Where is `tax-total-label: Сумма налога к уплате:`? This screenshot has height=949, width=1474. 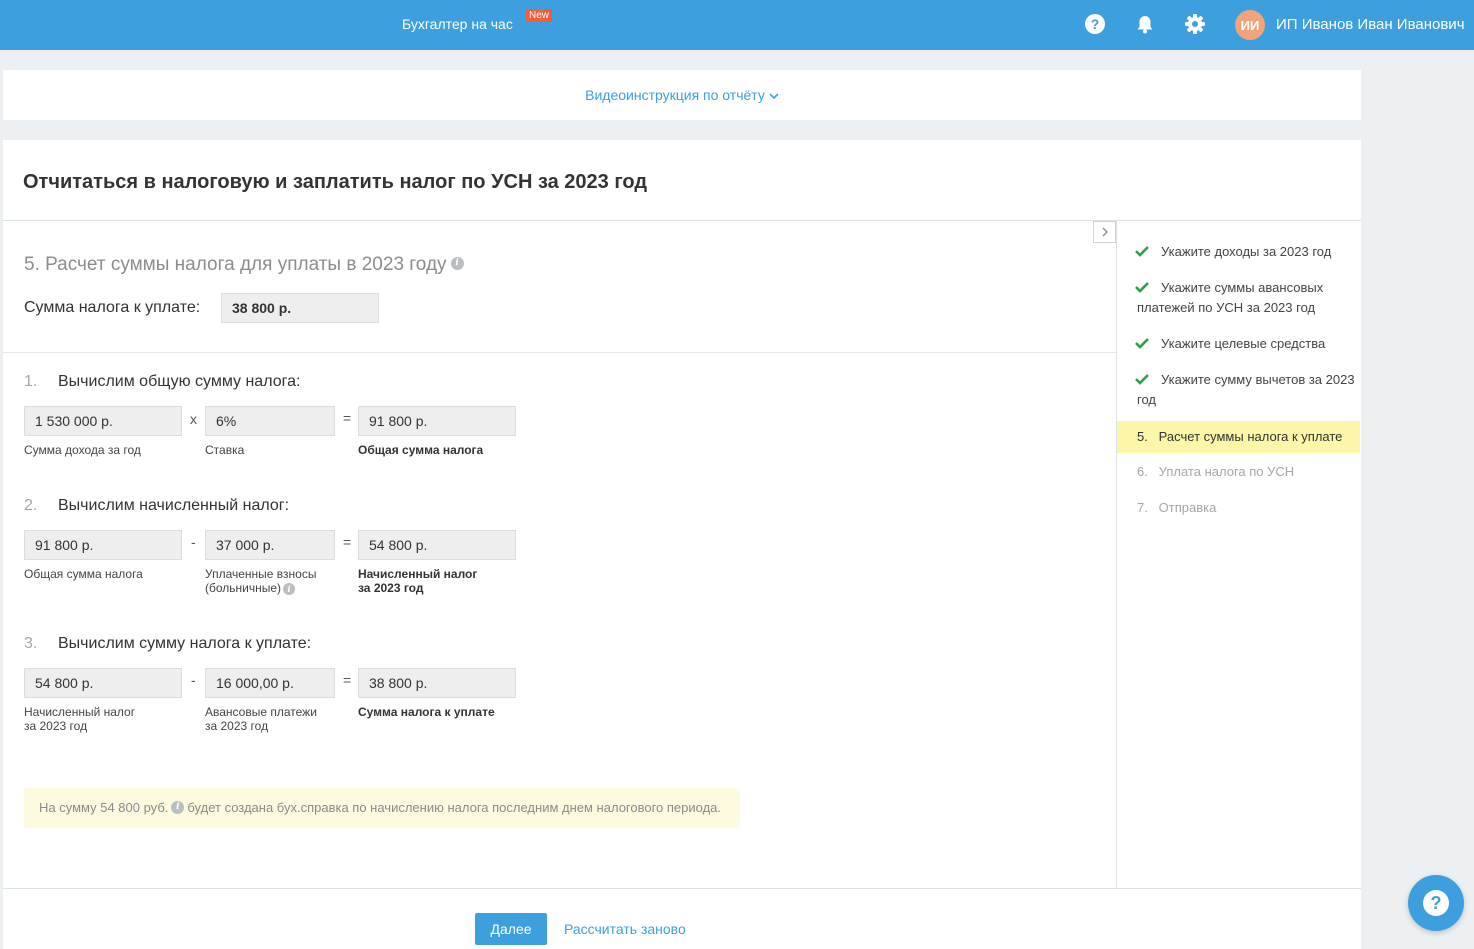 tax-total-label: Сумма налога к уплате: is located at coordinates (112, 307).